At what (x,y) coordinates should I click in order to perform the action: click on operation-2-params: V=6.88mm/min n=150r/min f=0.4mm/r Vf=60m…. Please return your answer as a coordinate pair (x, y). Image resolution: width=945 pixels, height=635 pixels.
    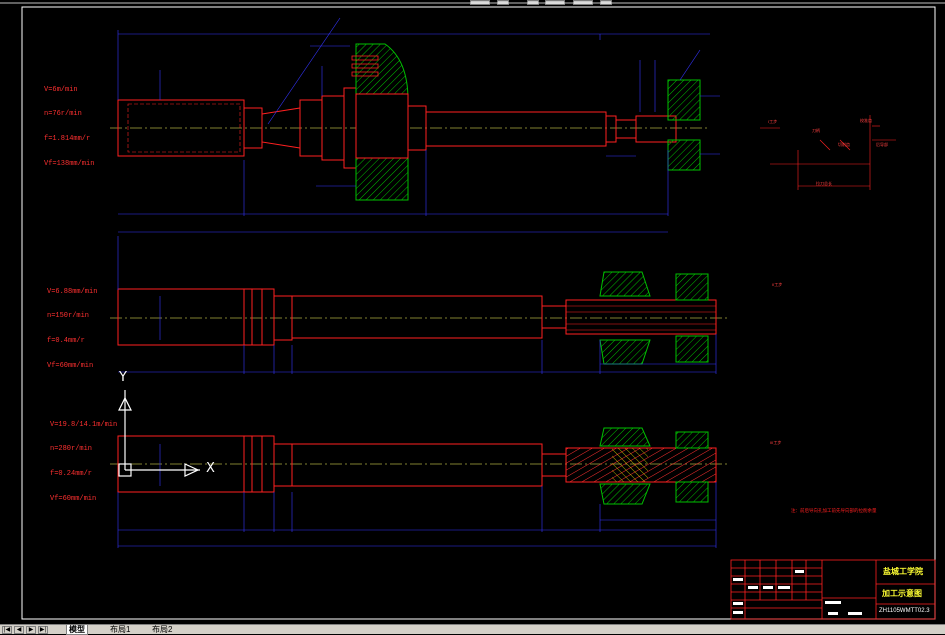
    Looking at the image, I should click on (72, 329).